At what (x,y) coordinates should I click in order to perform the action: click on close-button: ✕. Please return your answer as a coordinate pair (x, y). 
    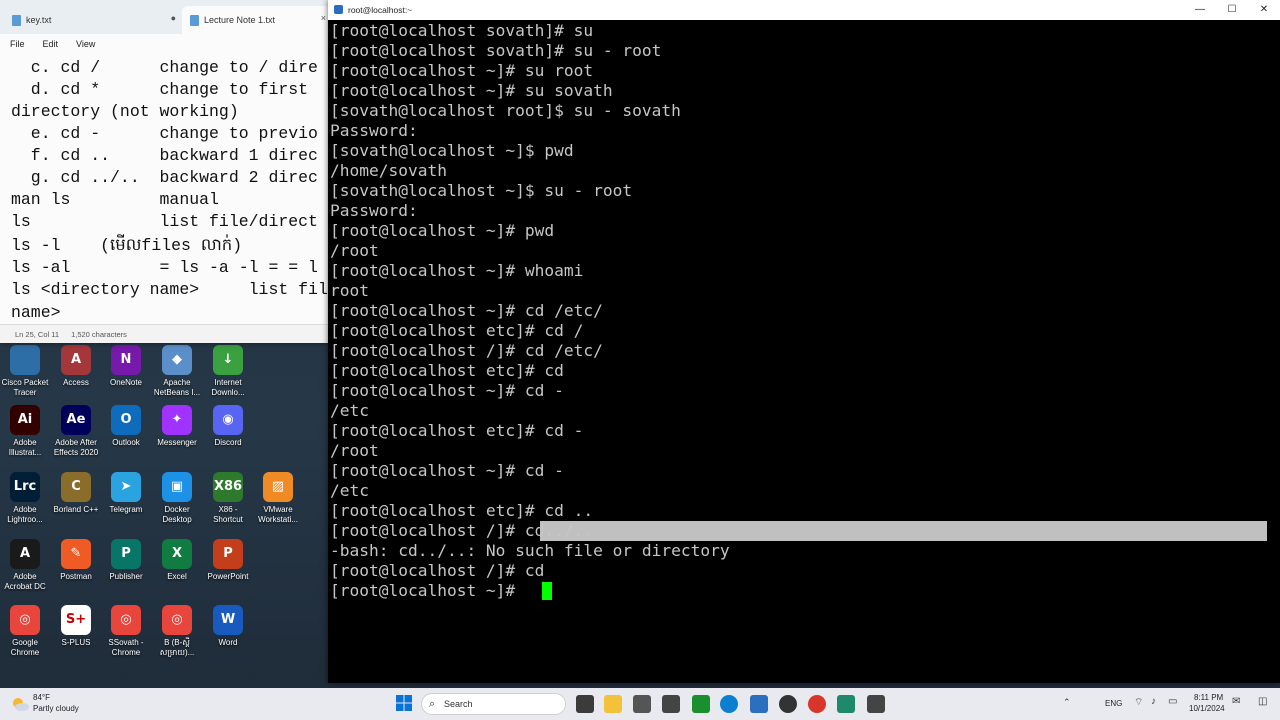
    Looking at the image, I should click on (1264, 10).